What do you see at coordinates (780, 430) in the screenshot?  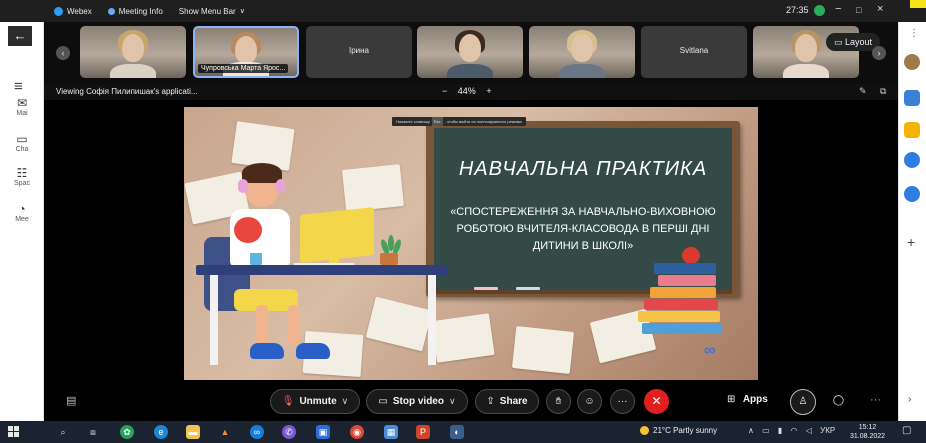 I see `battery-icon: ▮` at bounding box center [780, 430].